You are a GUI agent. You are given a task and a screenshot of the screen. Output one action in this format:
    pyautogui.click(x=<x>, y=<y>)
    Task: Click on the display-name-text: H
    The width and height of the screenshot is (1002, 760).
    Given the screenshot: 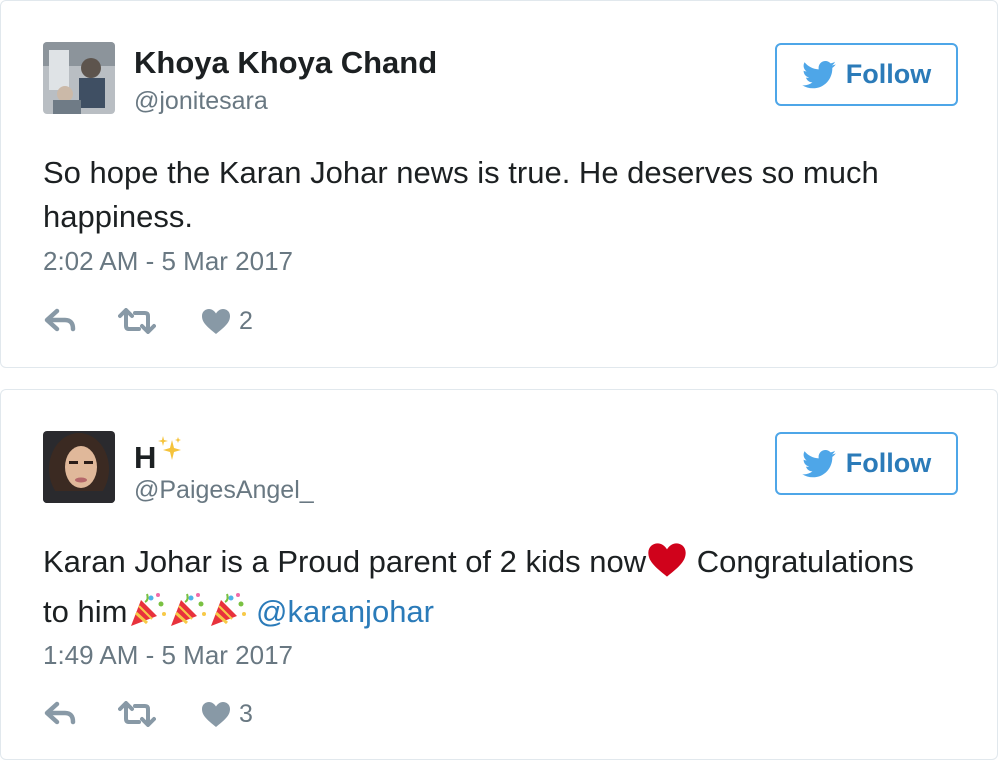 What is the action you would take?
    pyautogui.click(x=145, y=457)
    